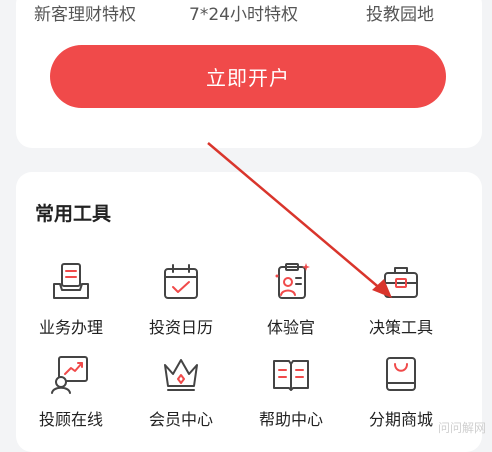  What do you see at coordinates (292, 281) in the screenshot?
I see `clipboard-person-icon` at bounding box center [292, 281].